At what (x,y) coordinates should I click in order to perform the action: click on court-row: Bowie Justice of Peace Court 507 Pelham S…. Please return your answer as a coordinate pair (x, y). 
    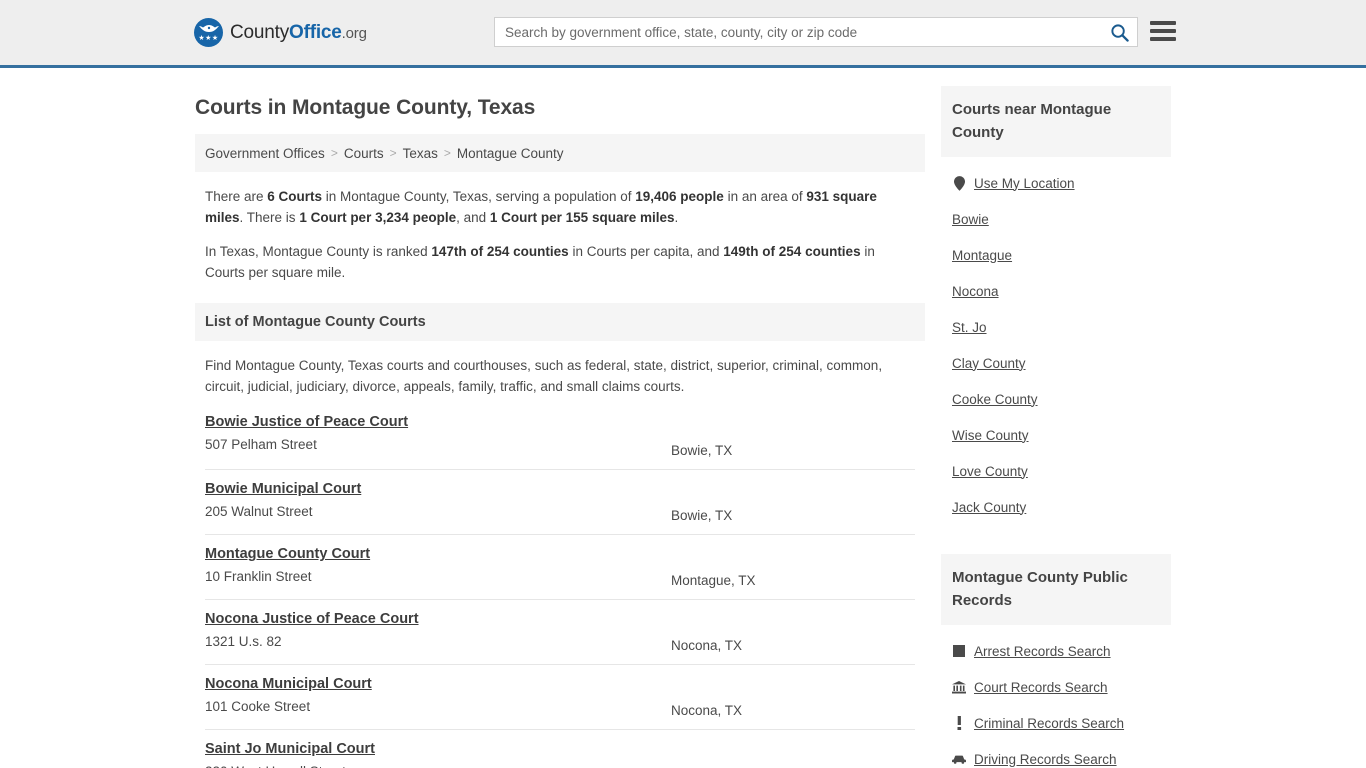
    Looking at the image, I should click on (560, 437).